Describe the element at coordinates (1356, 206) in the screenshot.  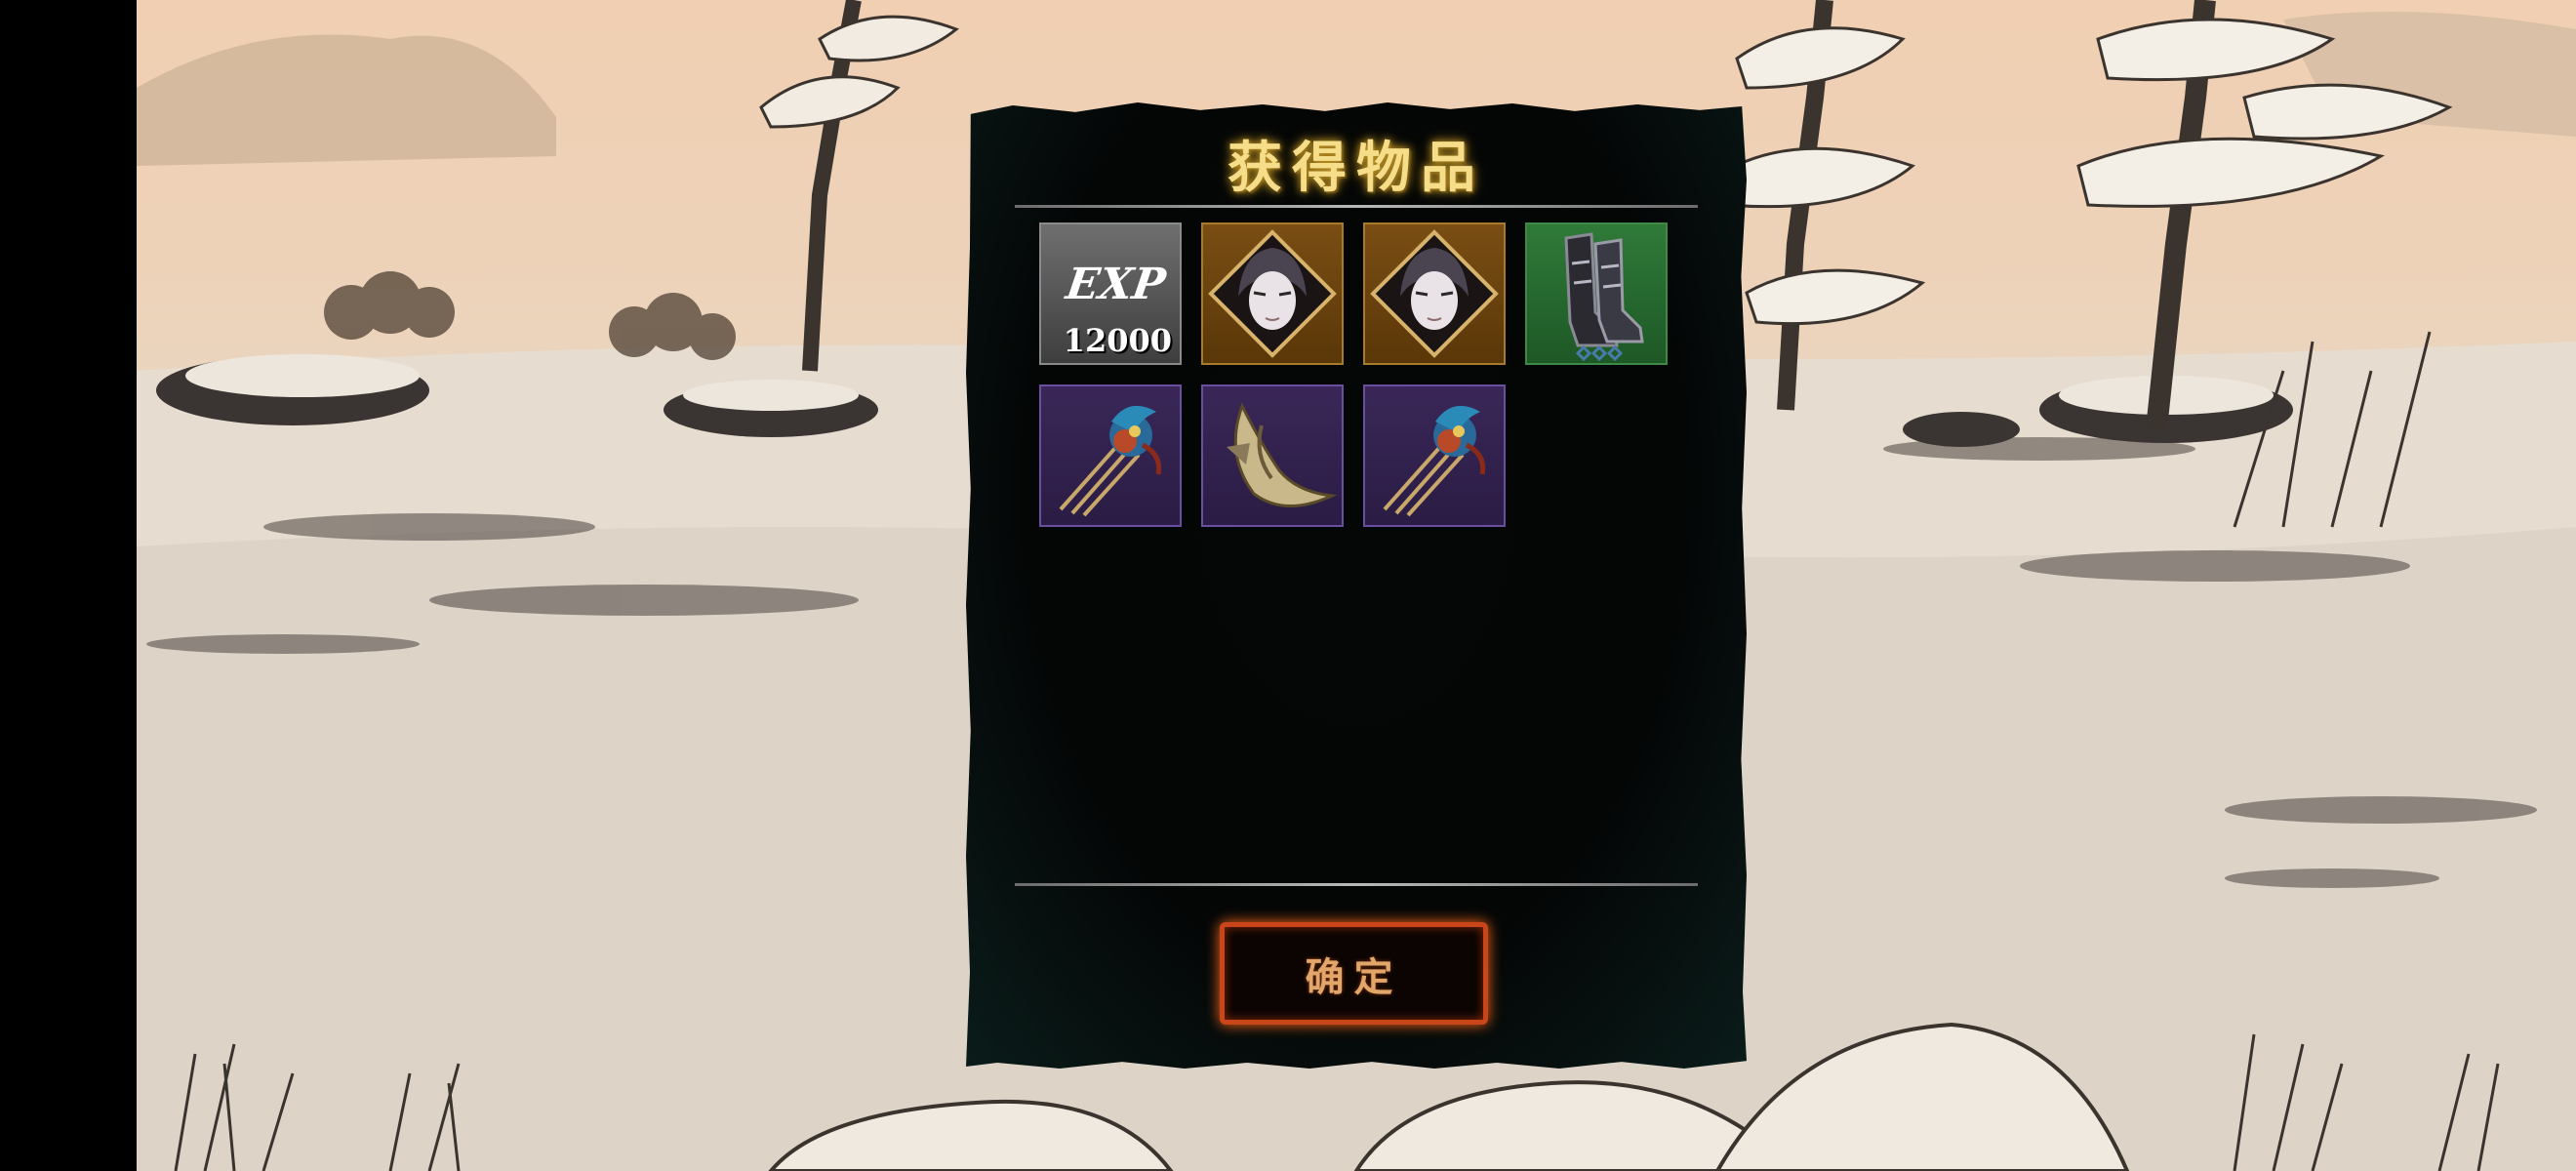
I see `title-divider` at that location.